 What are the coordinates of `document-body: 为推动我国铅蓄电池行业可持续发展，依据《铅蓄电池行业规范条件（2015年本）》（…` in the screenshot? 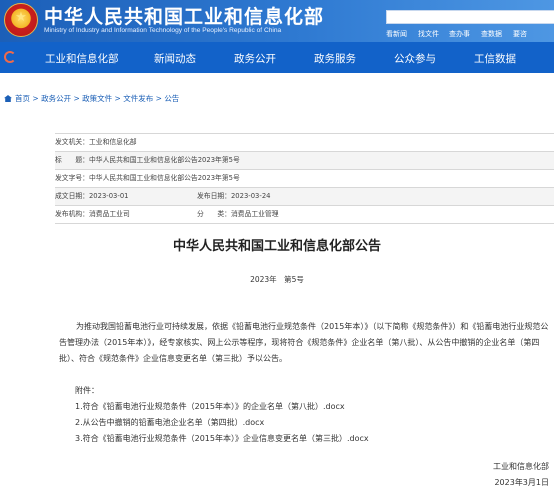 It's located at (306, 343).